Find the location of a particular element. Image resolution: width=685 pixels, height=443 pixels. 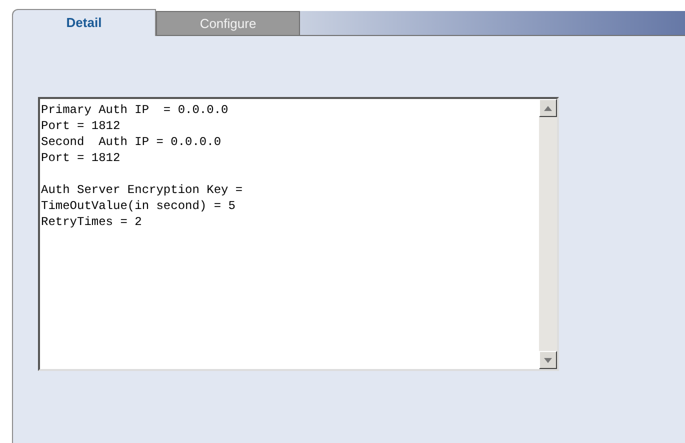

text-line: TimeOutValue(in second) = 5 is located at coordinates (138, 206).